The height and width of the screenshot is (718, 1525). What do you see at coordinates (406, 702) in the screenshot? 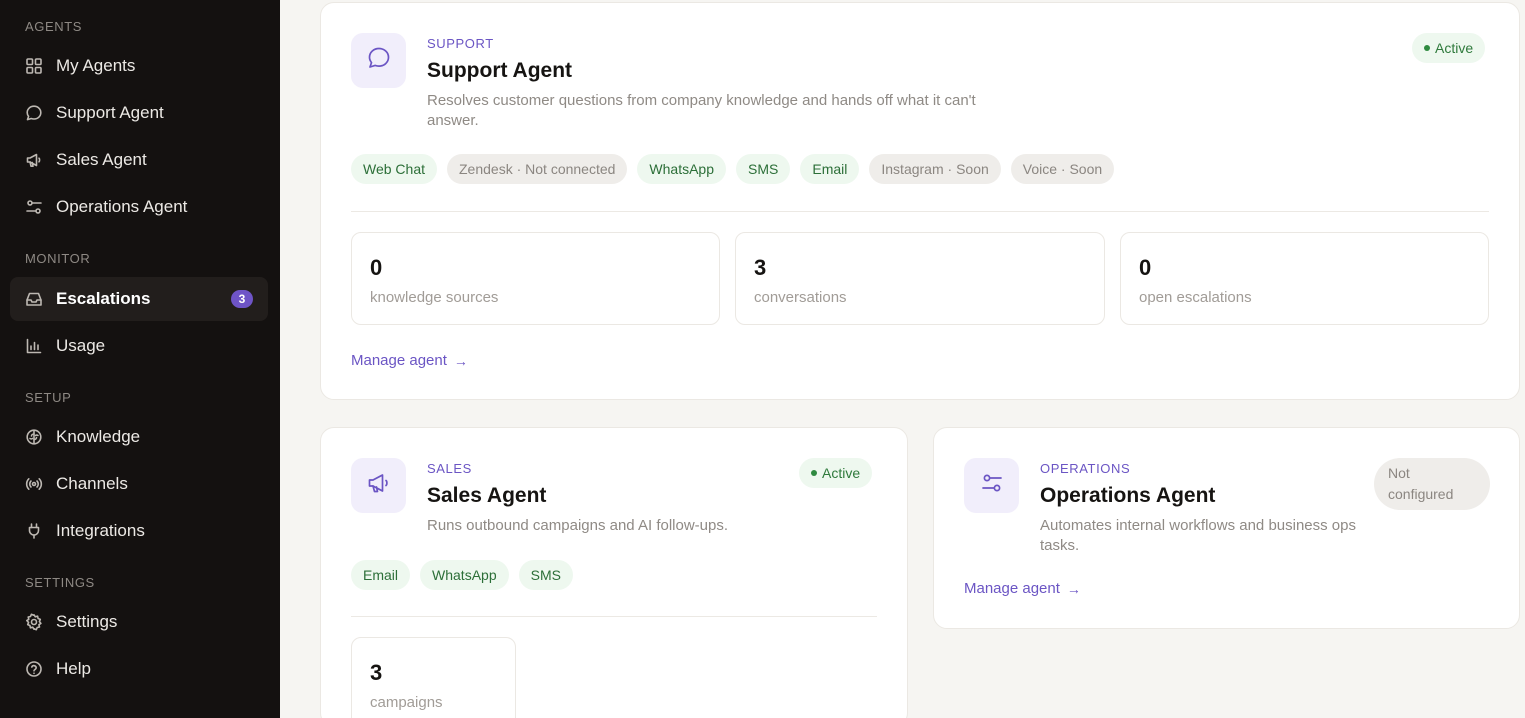
I see `stat-label: campaigns` at bounding box center [406, 702].